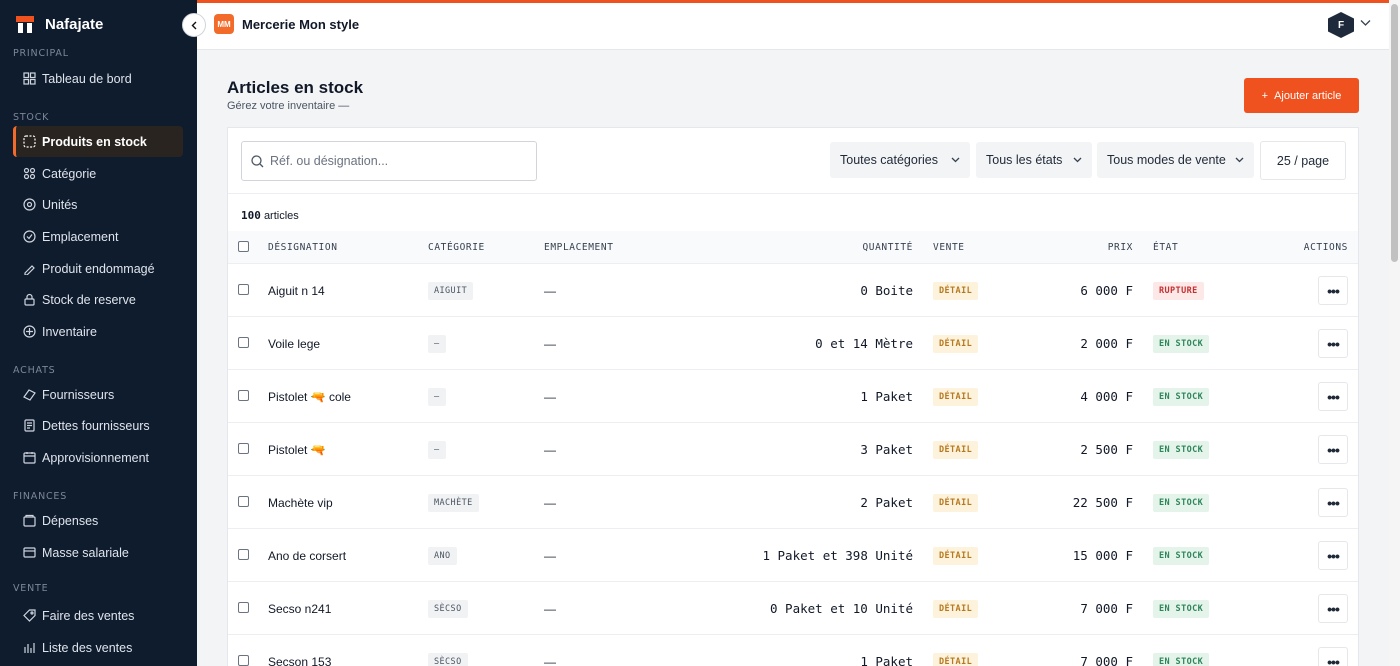 This screenshot has width=1400, height=666. What do you see at coordinates (29, 521) in the screenshot?
I see `wallet-icon` at bounding box center [29, 521].